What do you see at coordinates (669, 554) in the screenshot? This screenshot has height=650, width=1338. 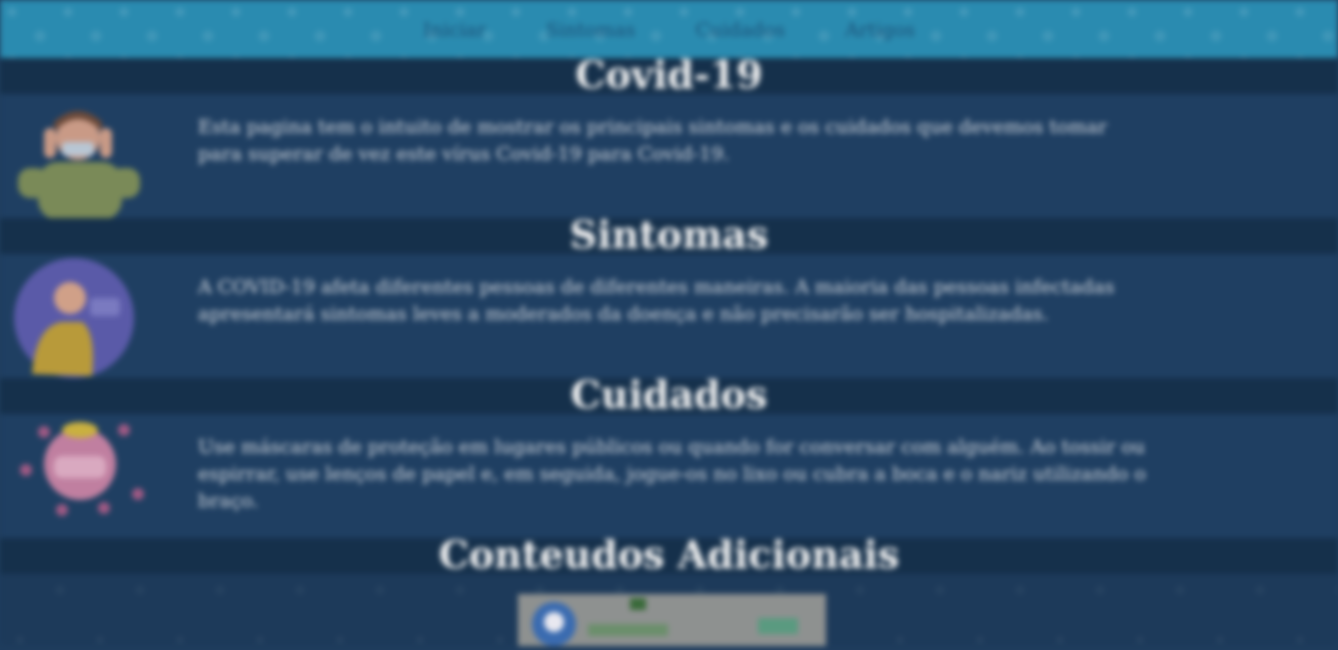 I see `section-title-conteudos: Conteudos Adicionais` at bounding box center [669, 554].